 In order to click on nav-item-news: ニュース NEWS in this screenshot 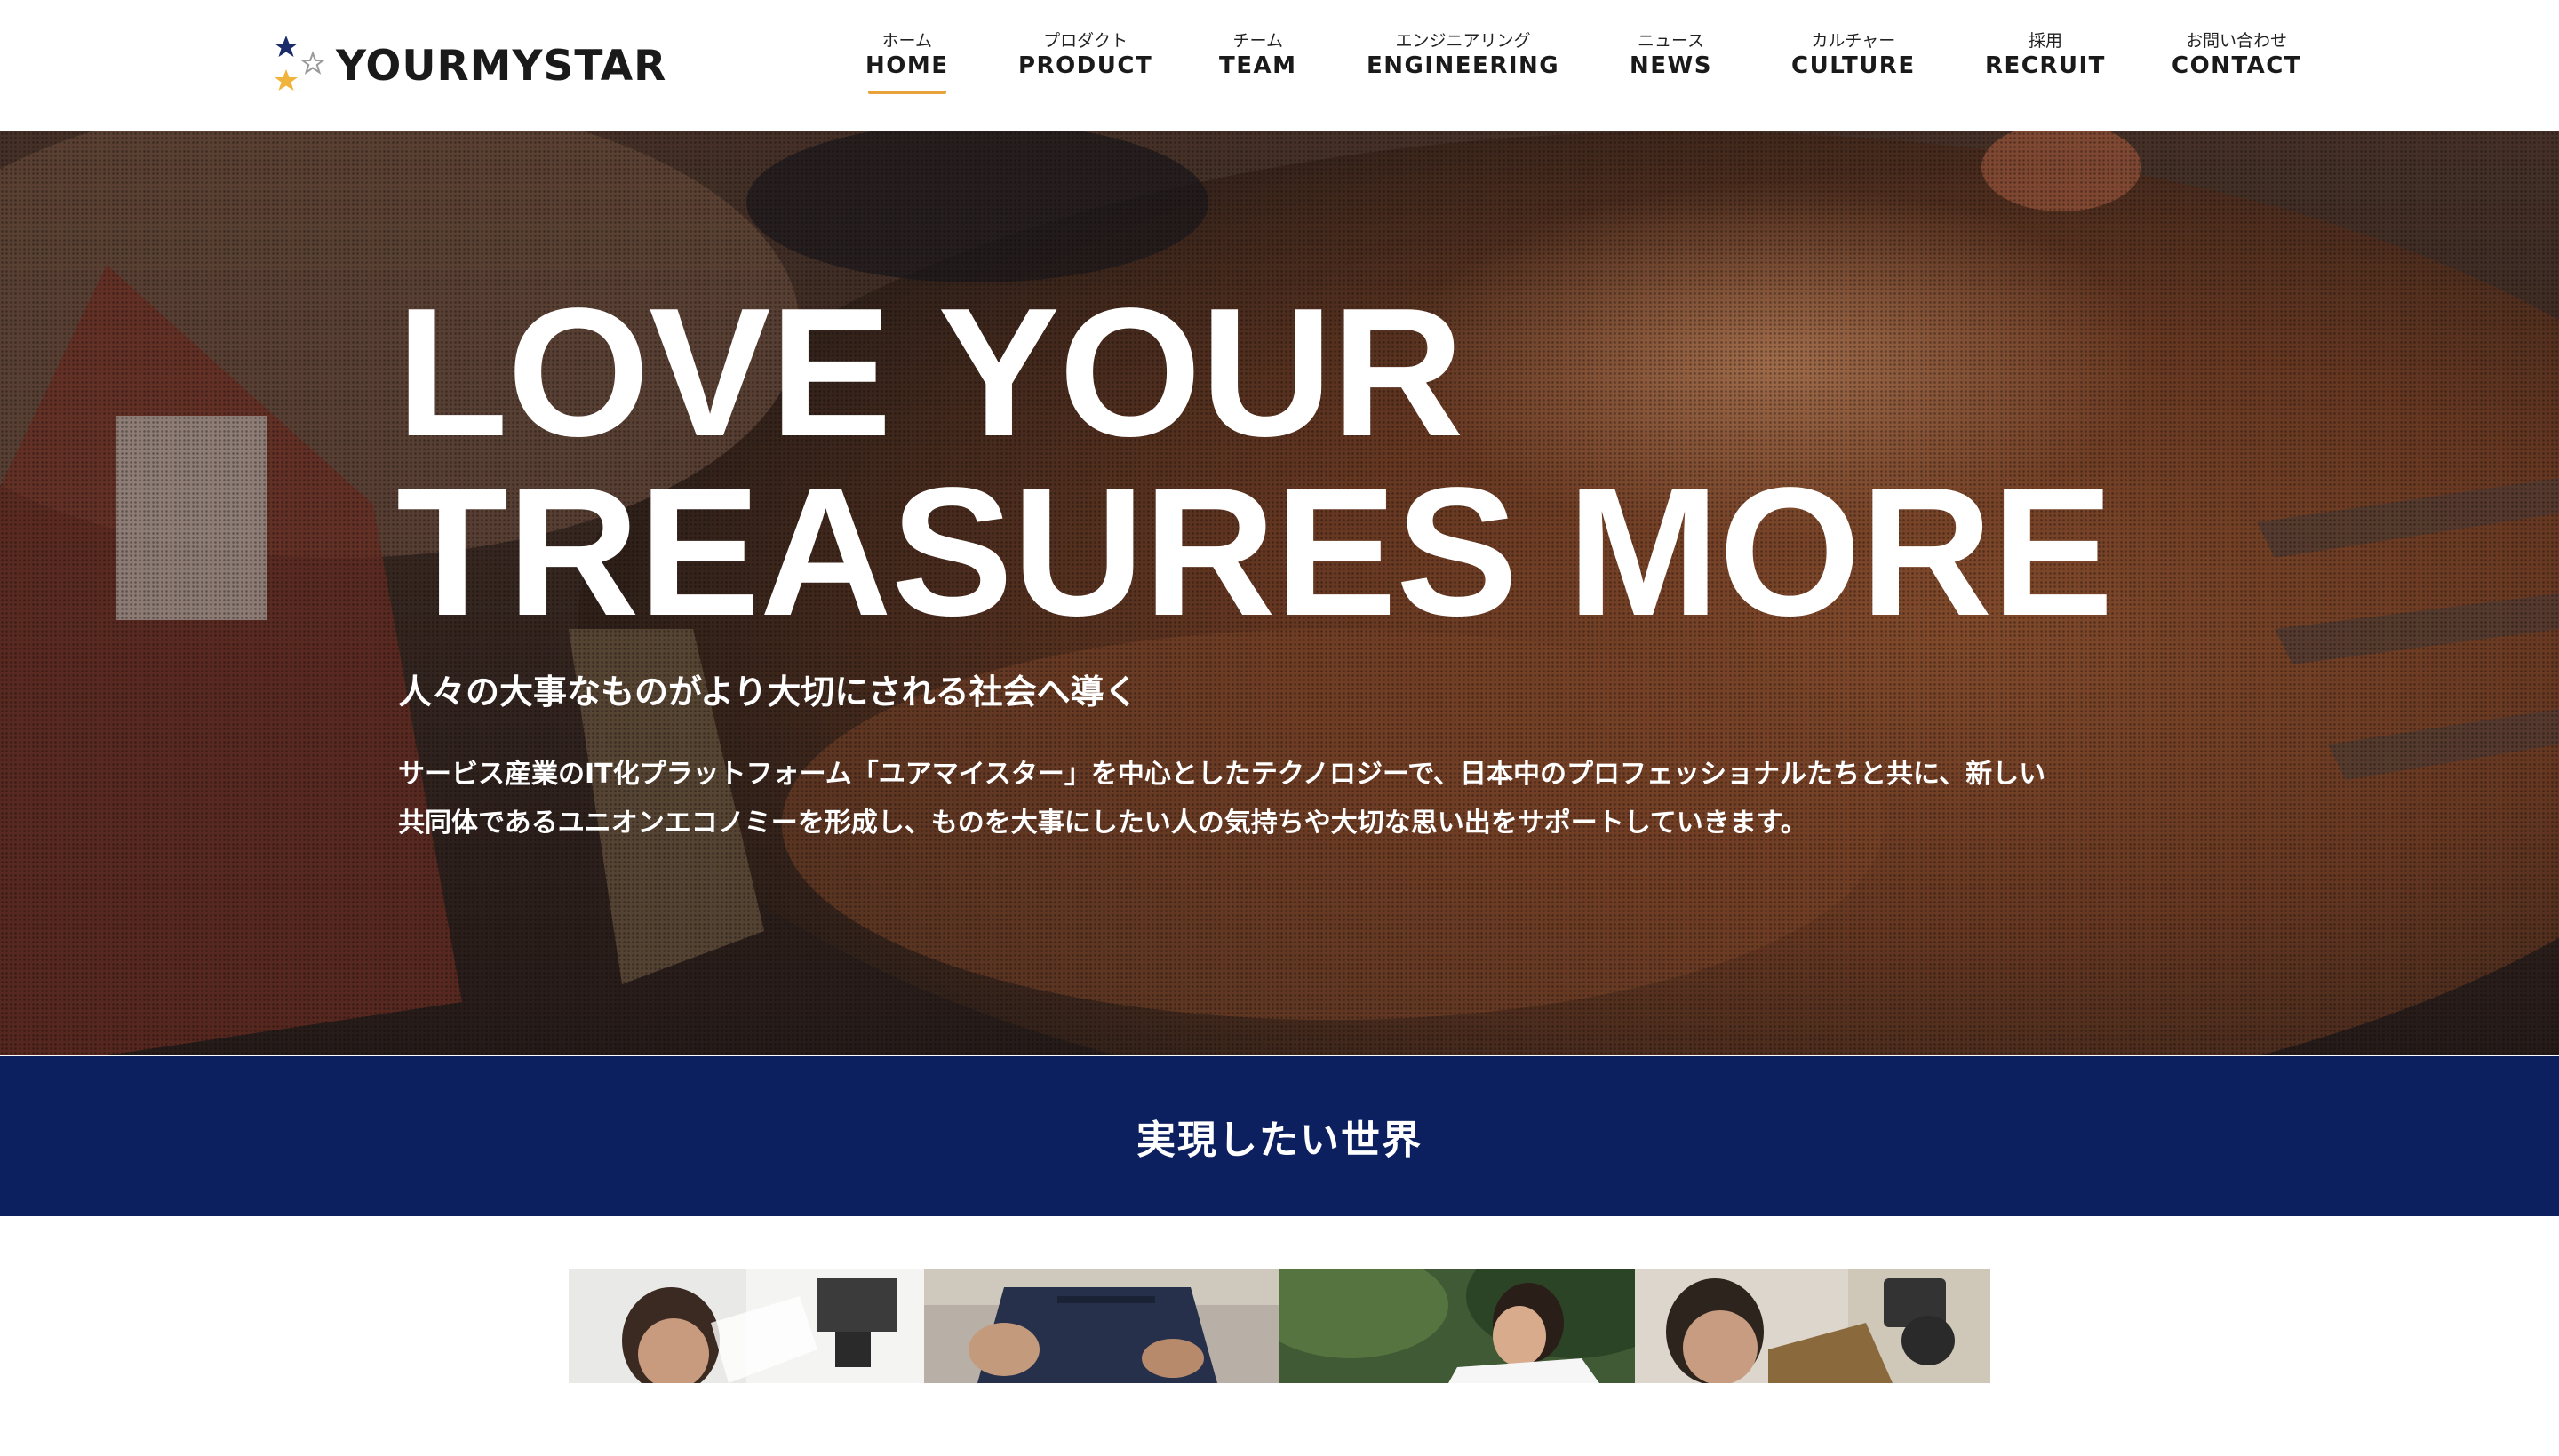, I will do `click(1671, 55)`.